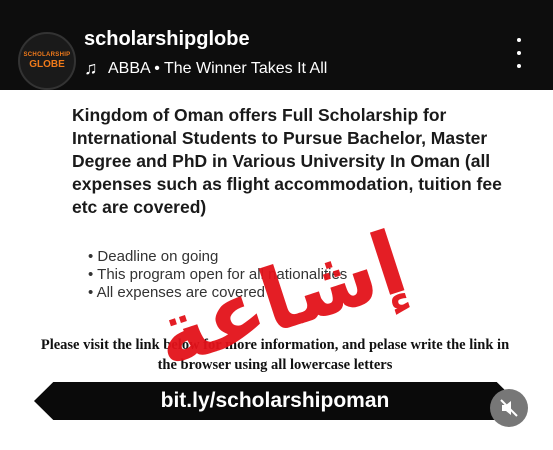  Describe the element at coordinates (47, 64) in the screenshot. I see `avatar-line2: GLOBE` at that location.